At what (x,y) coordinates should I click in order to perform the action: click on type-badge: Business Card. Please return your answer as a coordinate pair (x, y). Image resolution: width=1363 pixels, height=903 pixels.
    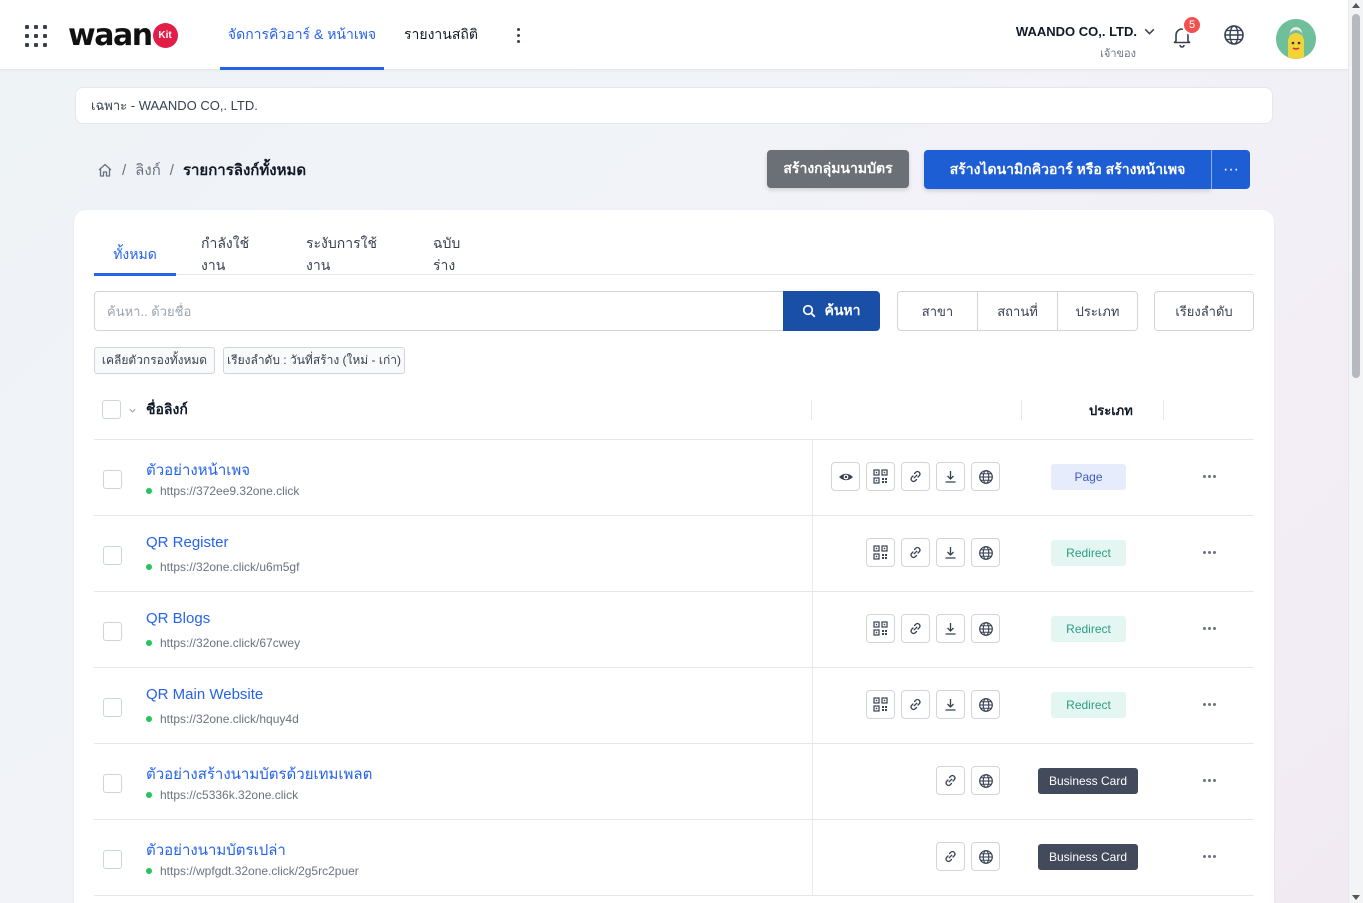
    Looking at the image, I should click on (1088, 781).